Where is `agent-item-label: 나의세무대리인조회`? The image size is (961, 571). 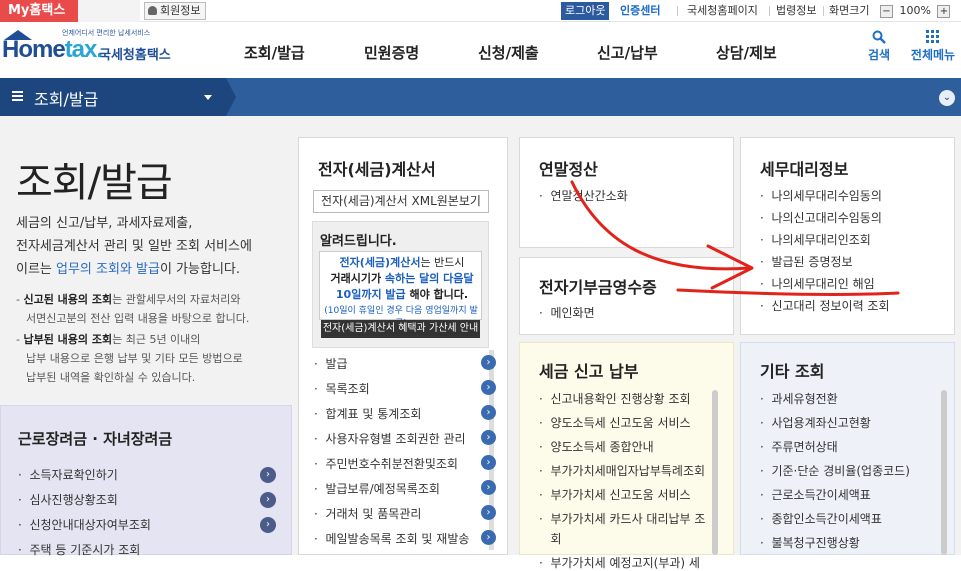 agent-item-label: 나의세무대리인조회 is located at coordinates (821, 240).